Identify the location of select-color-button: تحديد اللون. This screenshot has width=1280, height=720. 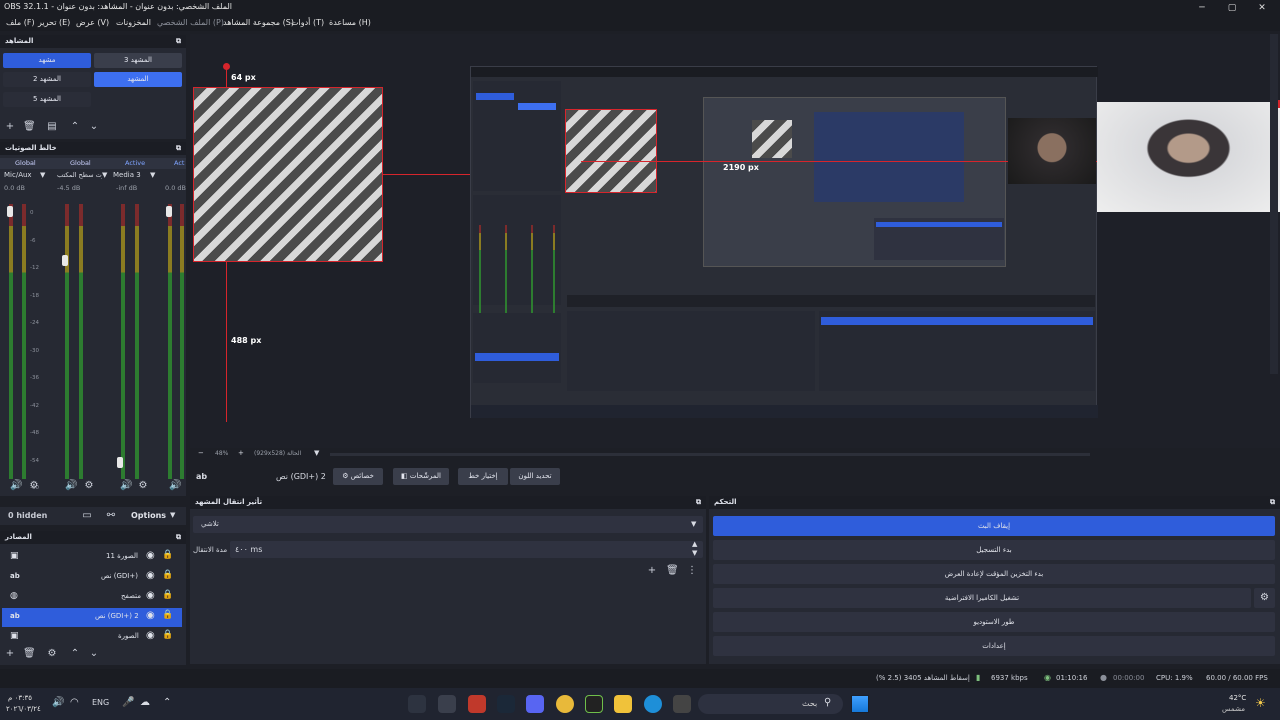
(535, 476).